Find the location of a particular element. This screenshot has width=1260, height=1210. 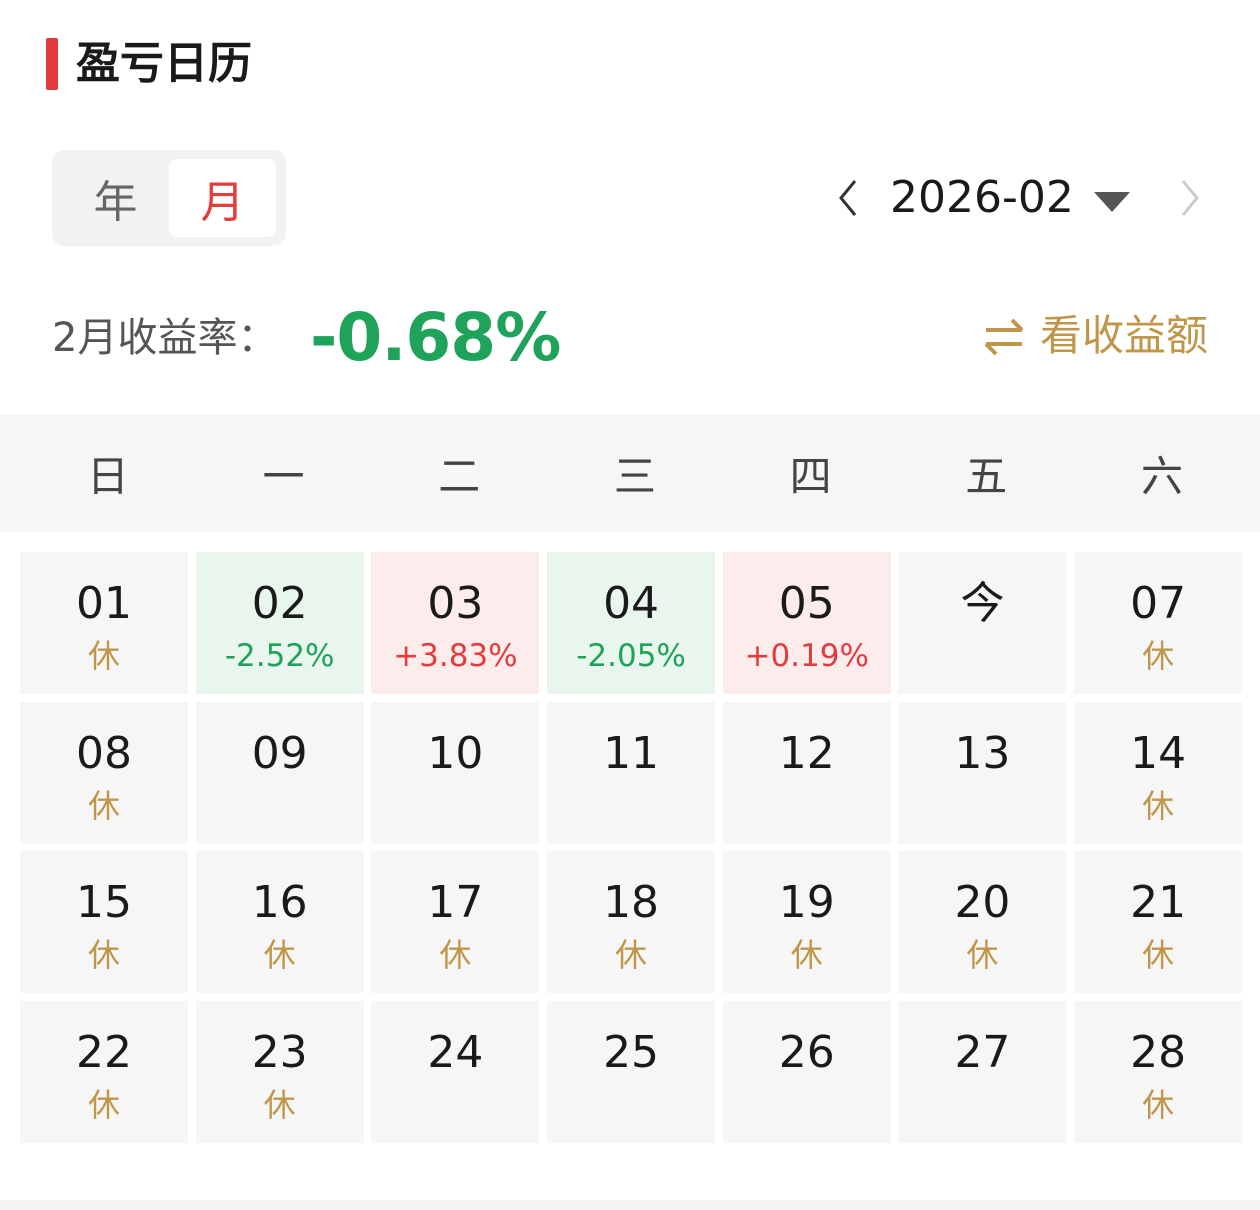

day-number: 04 is located at coordinates (631, 603).